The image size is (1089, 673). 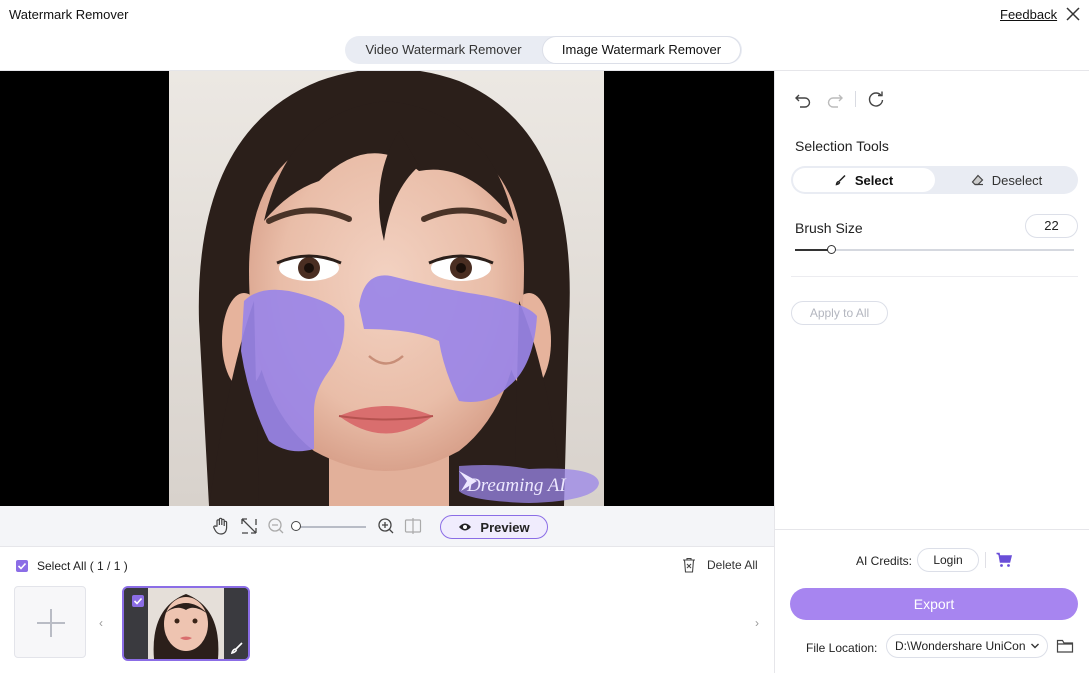 I want to click on brush-size-slider-fill, so click(x=813, y=250).